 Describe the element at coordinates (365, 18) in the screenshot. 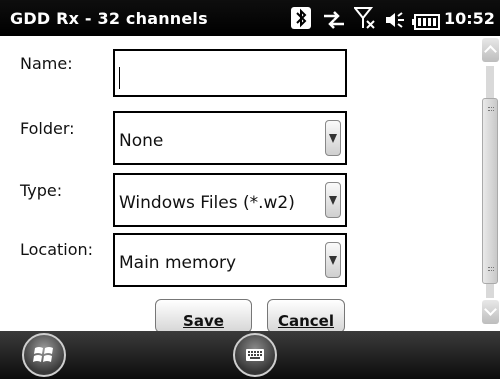

I see `no-signal-icon` at that location.